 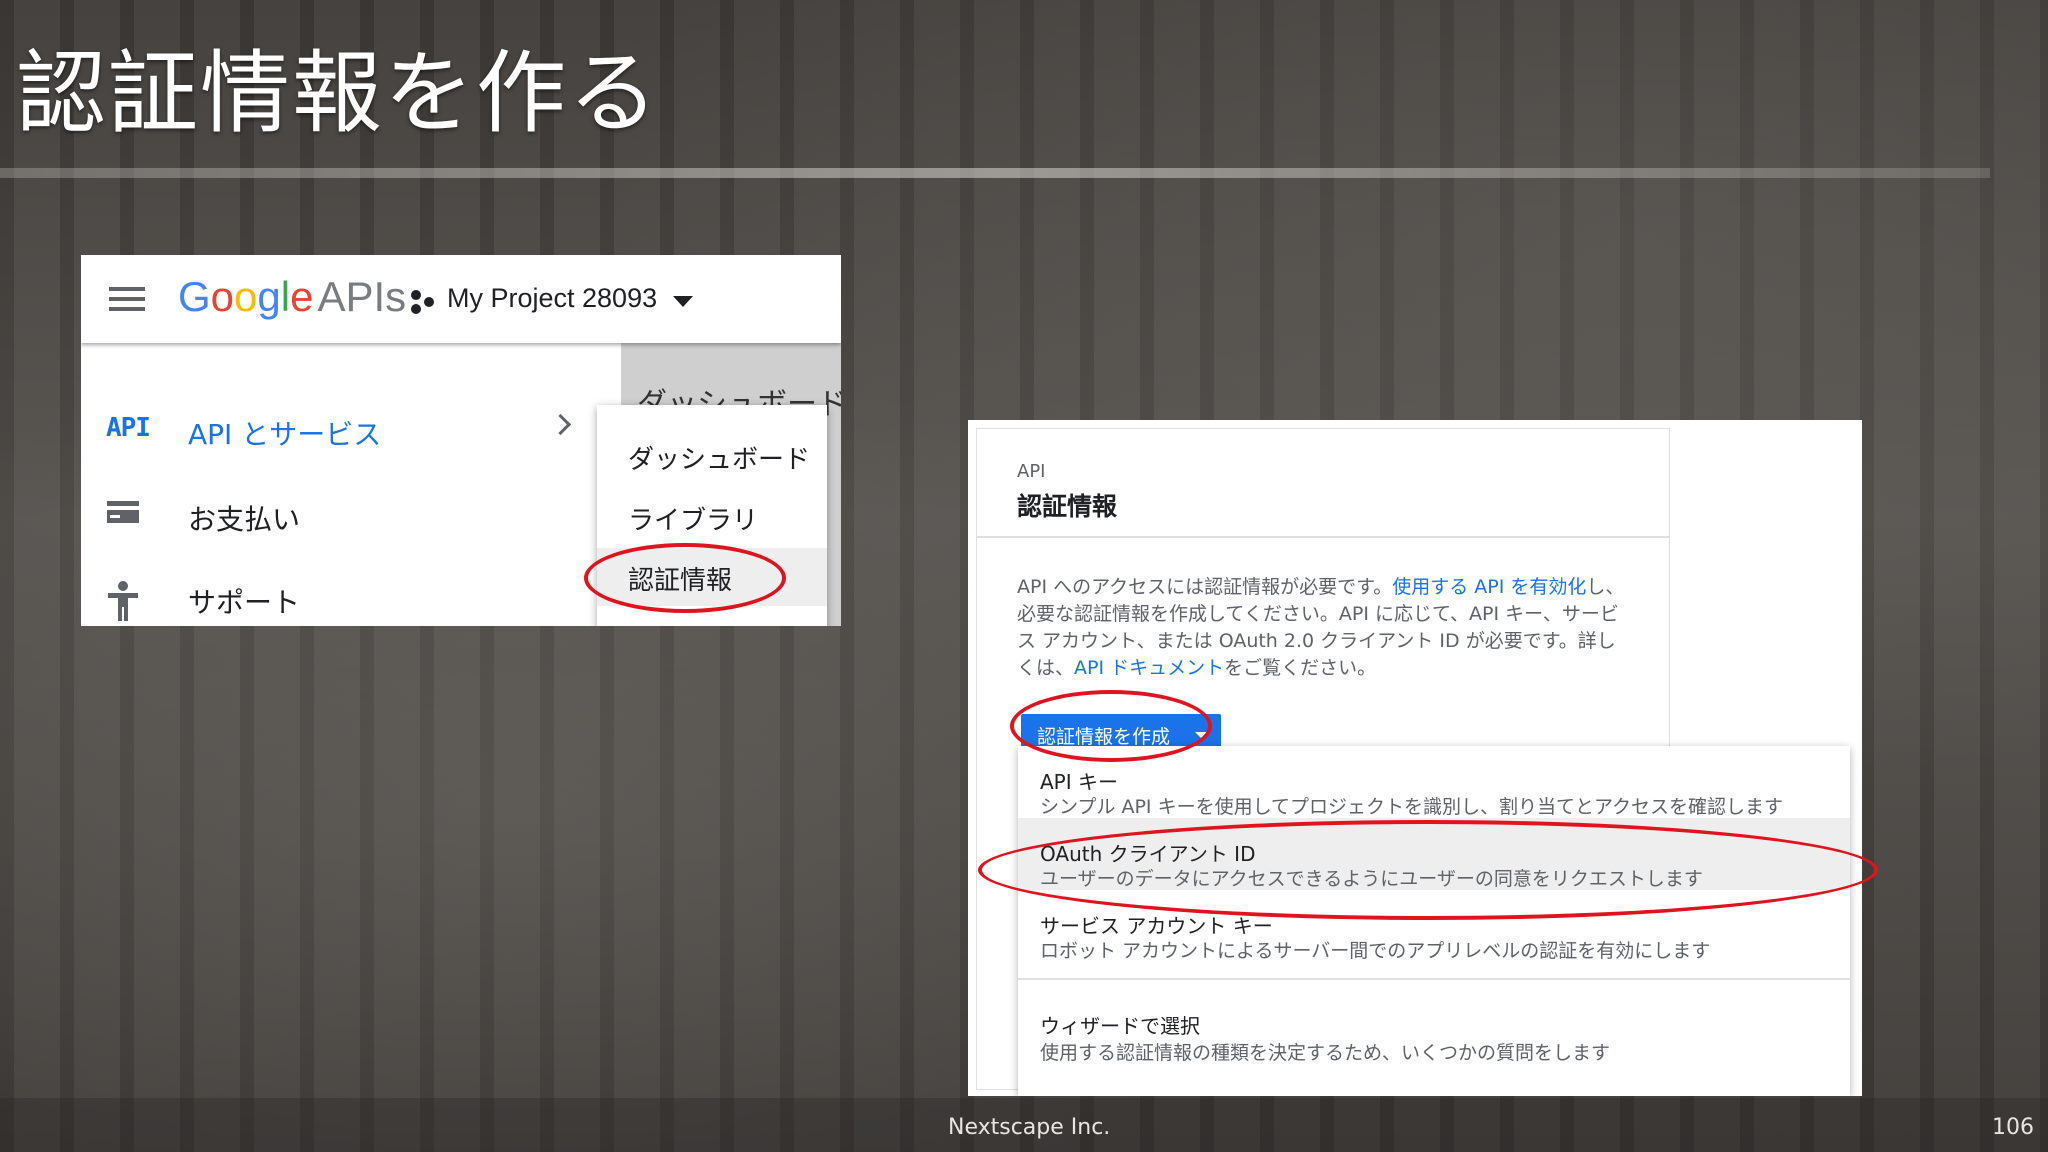 I want to click on menu-item-title: API キー, so click(x=1079, y=782).